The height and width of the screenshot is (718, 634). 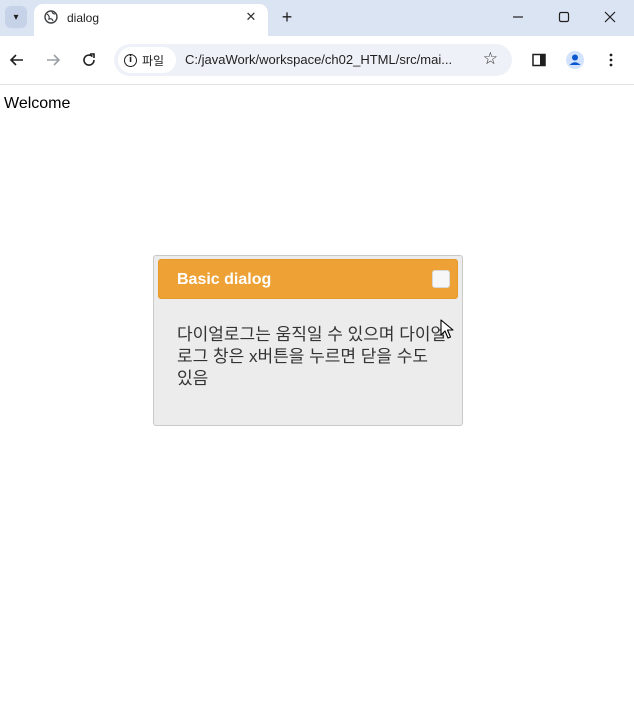 What do you see at coordinates (611, 60) in the screenshot?
I see `kebab-menu-icon` at bounding box center [611, 60].